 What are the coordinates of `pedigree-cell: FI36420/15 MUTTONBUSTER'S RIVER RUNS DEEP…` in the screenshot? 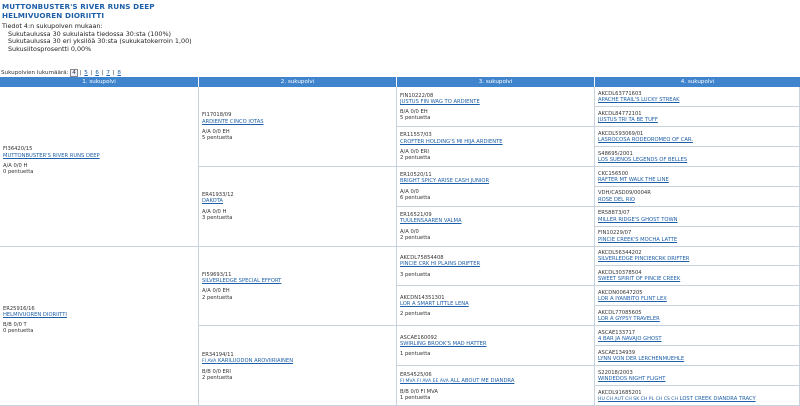 It's located at (99, 167).